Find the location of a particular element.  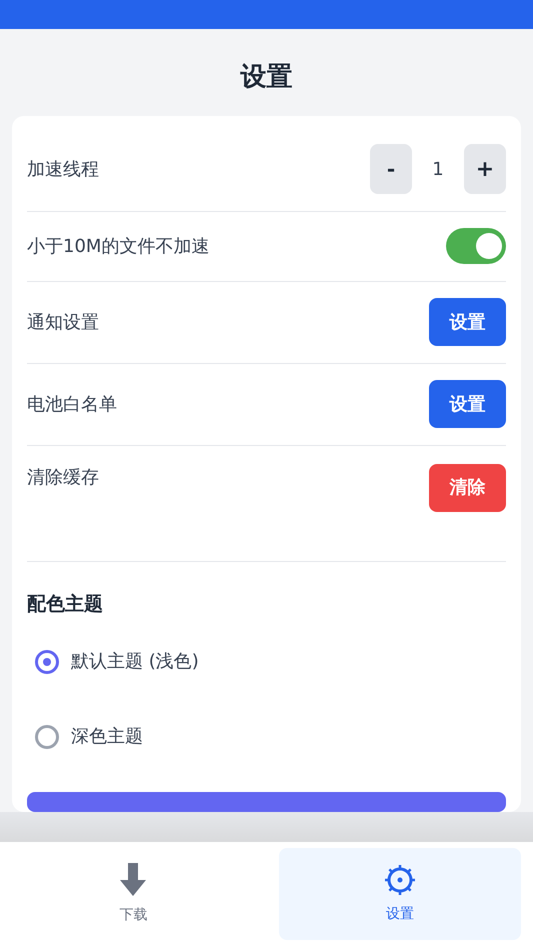

setting-label: 小于10M的文件不加速 is located at coordinates (118, 246).